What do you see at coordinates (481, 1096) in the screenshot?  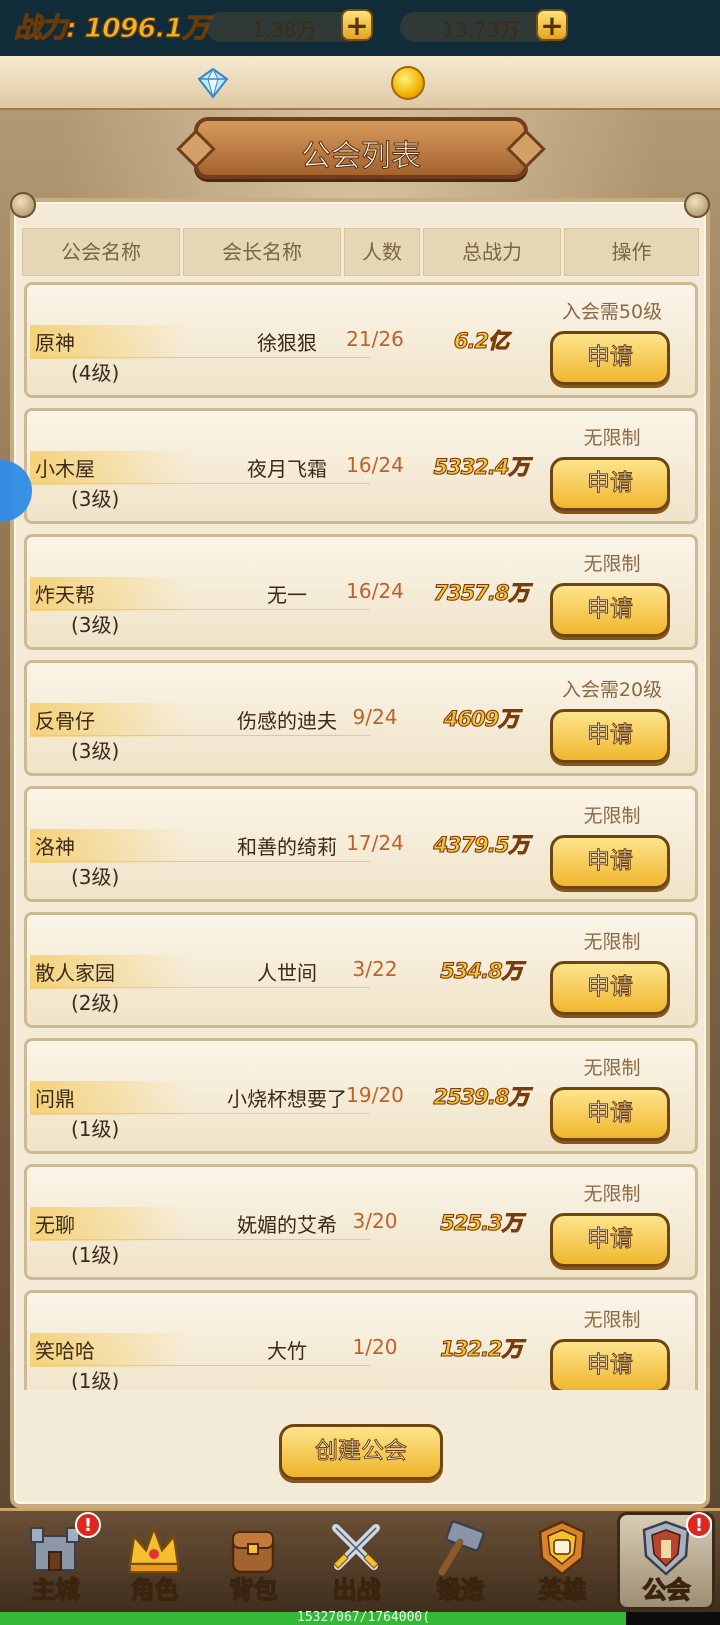 I see `guild-power: 2539.8万` at bounding box center [481, 1096].